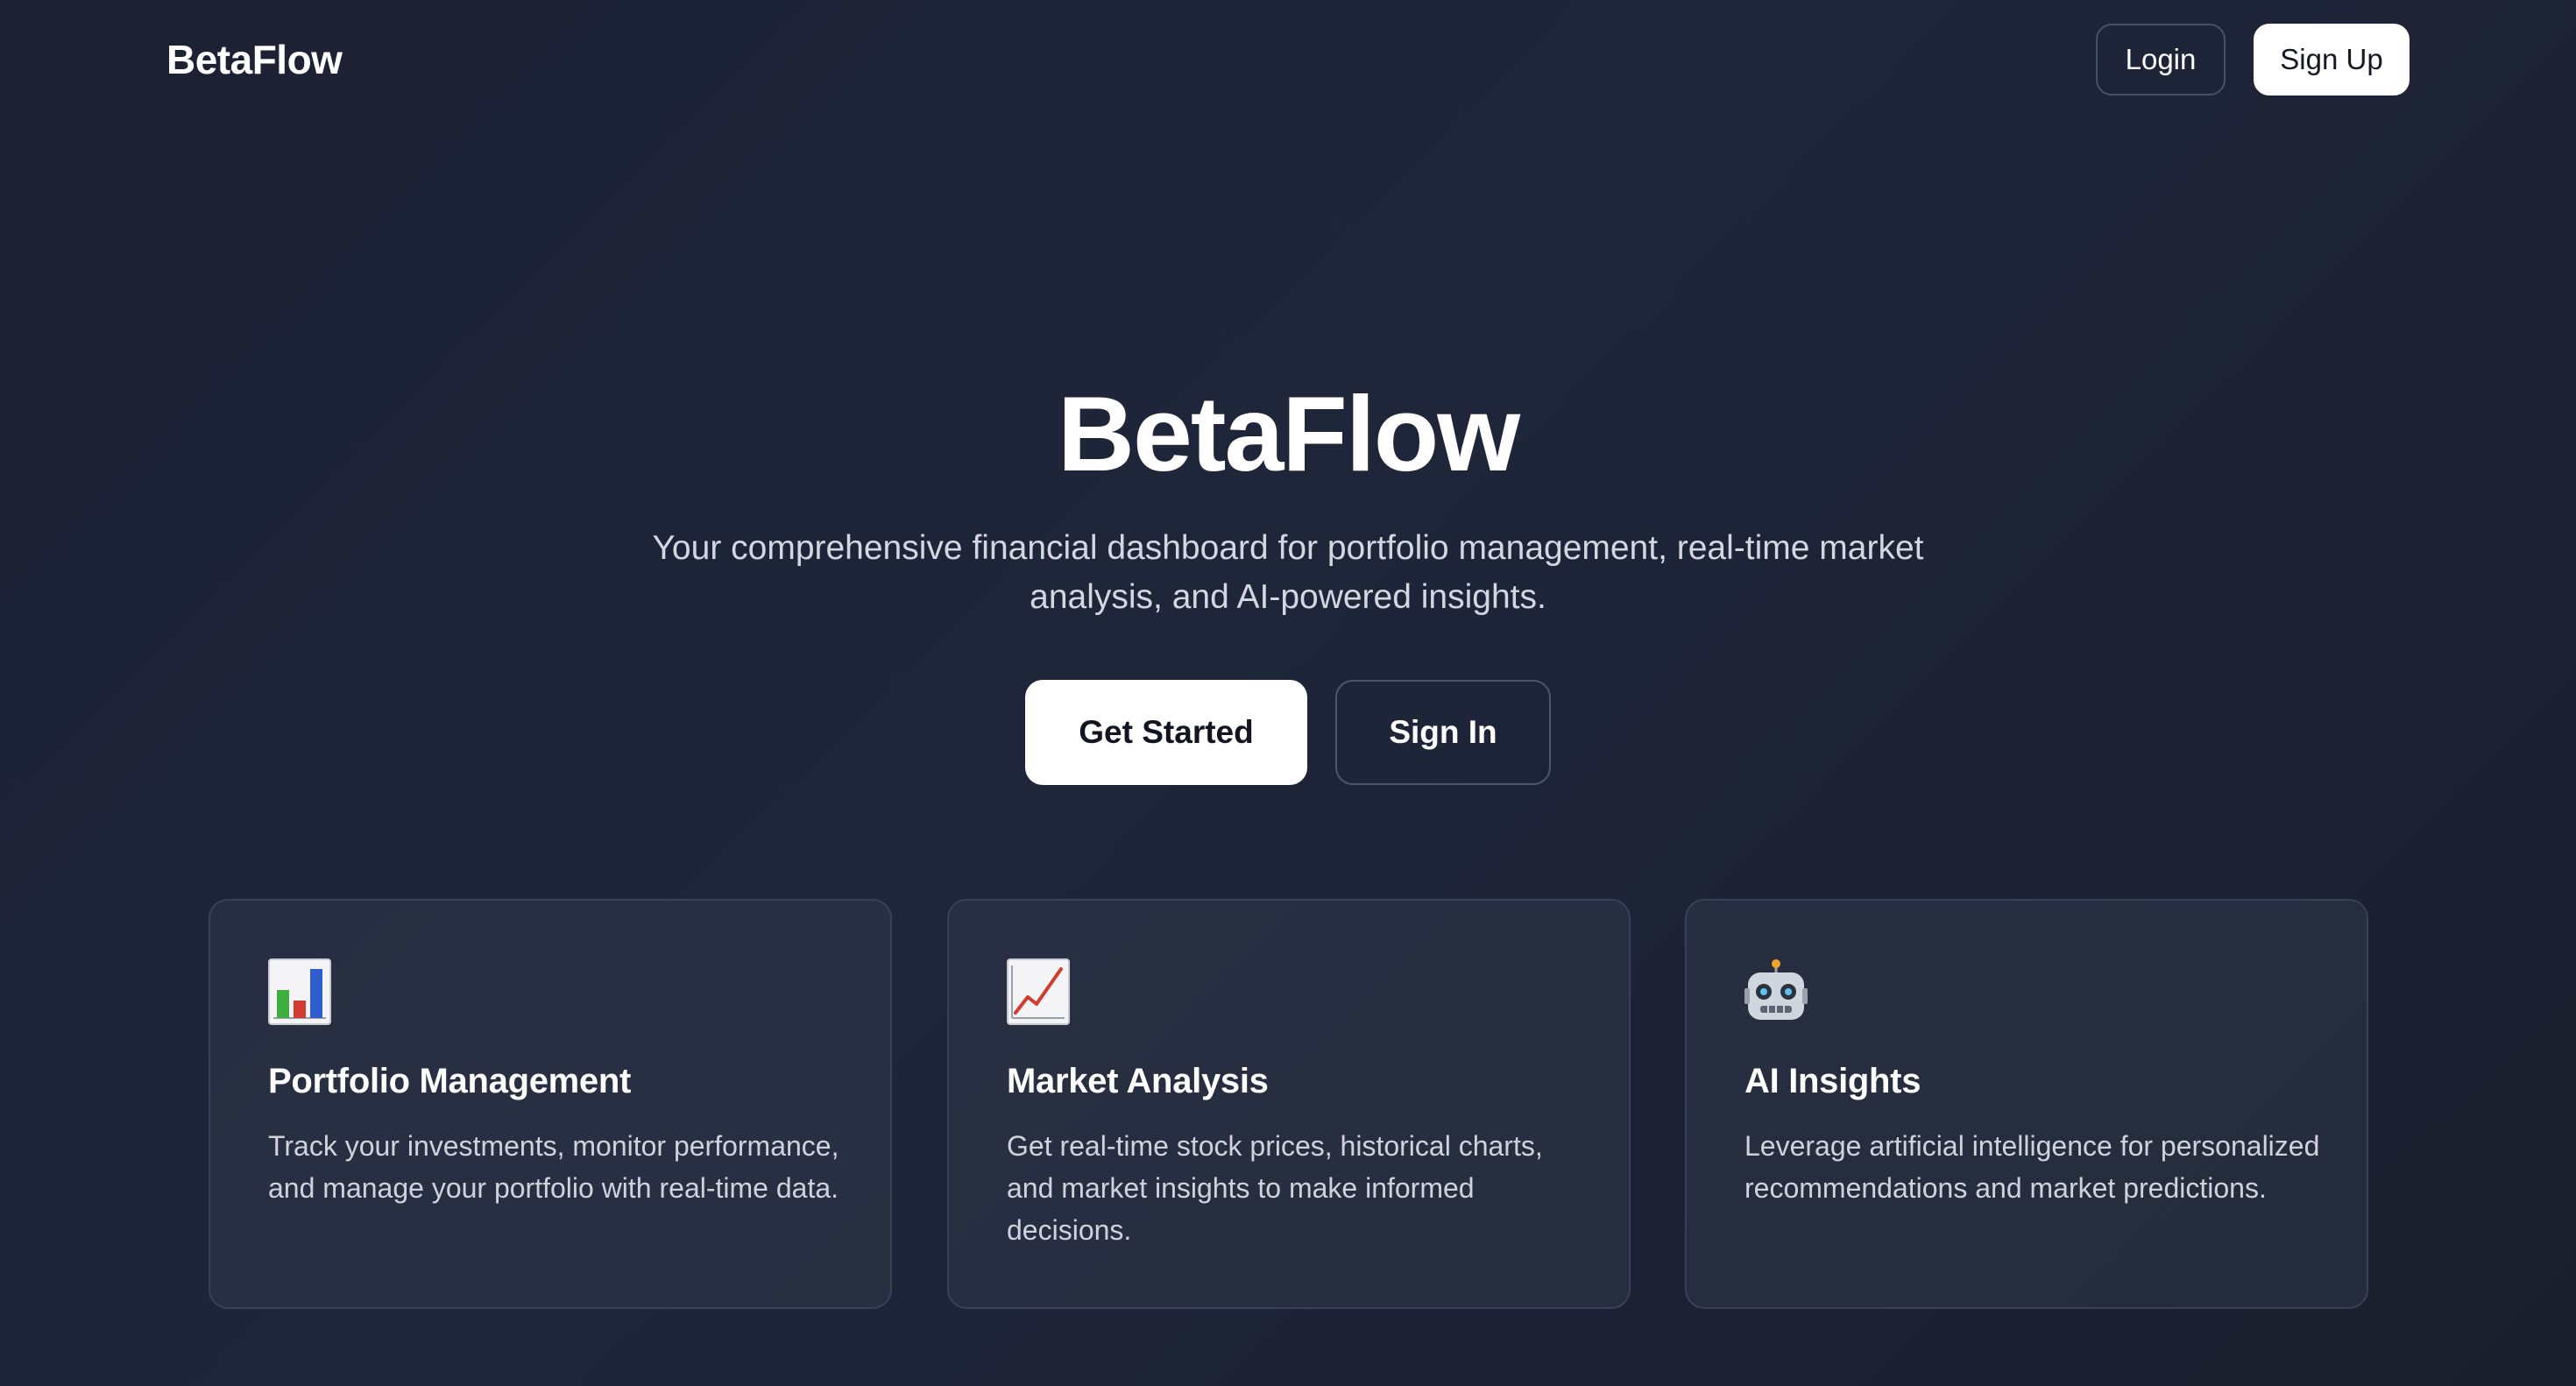 Image resolution: width=2576 pixels, height=1386 pixels. I want to click on brand-logo: BetaFlow, so click(254, 59).